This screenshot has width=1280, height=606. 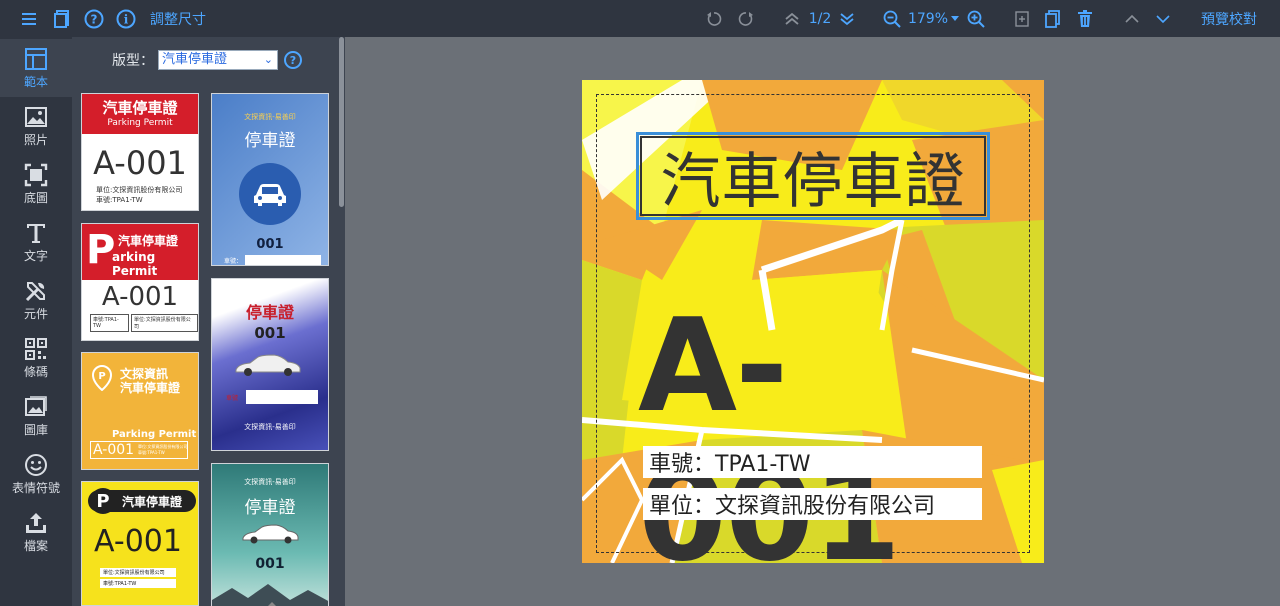 I want to click on pages-icon, so click(x=62, y=18).